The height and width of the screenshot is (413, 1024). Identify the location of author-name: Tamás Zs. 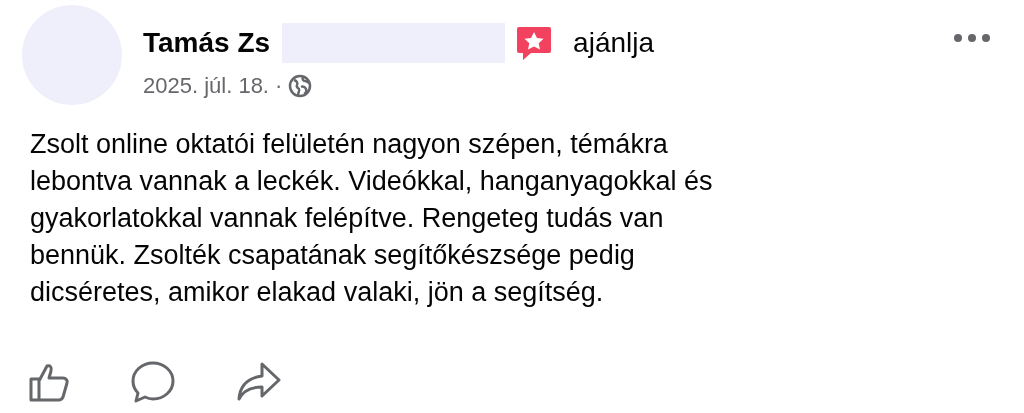
(207, 43).